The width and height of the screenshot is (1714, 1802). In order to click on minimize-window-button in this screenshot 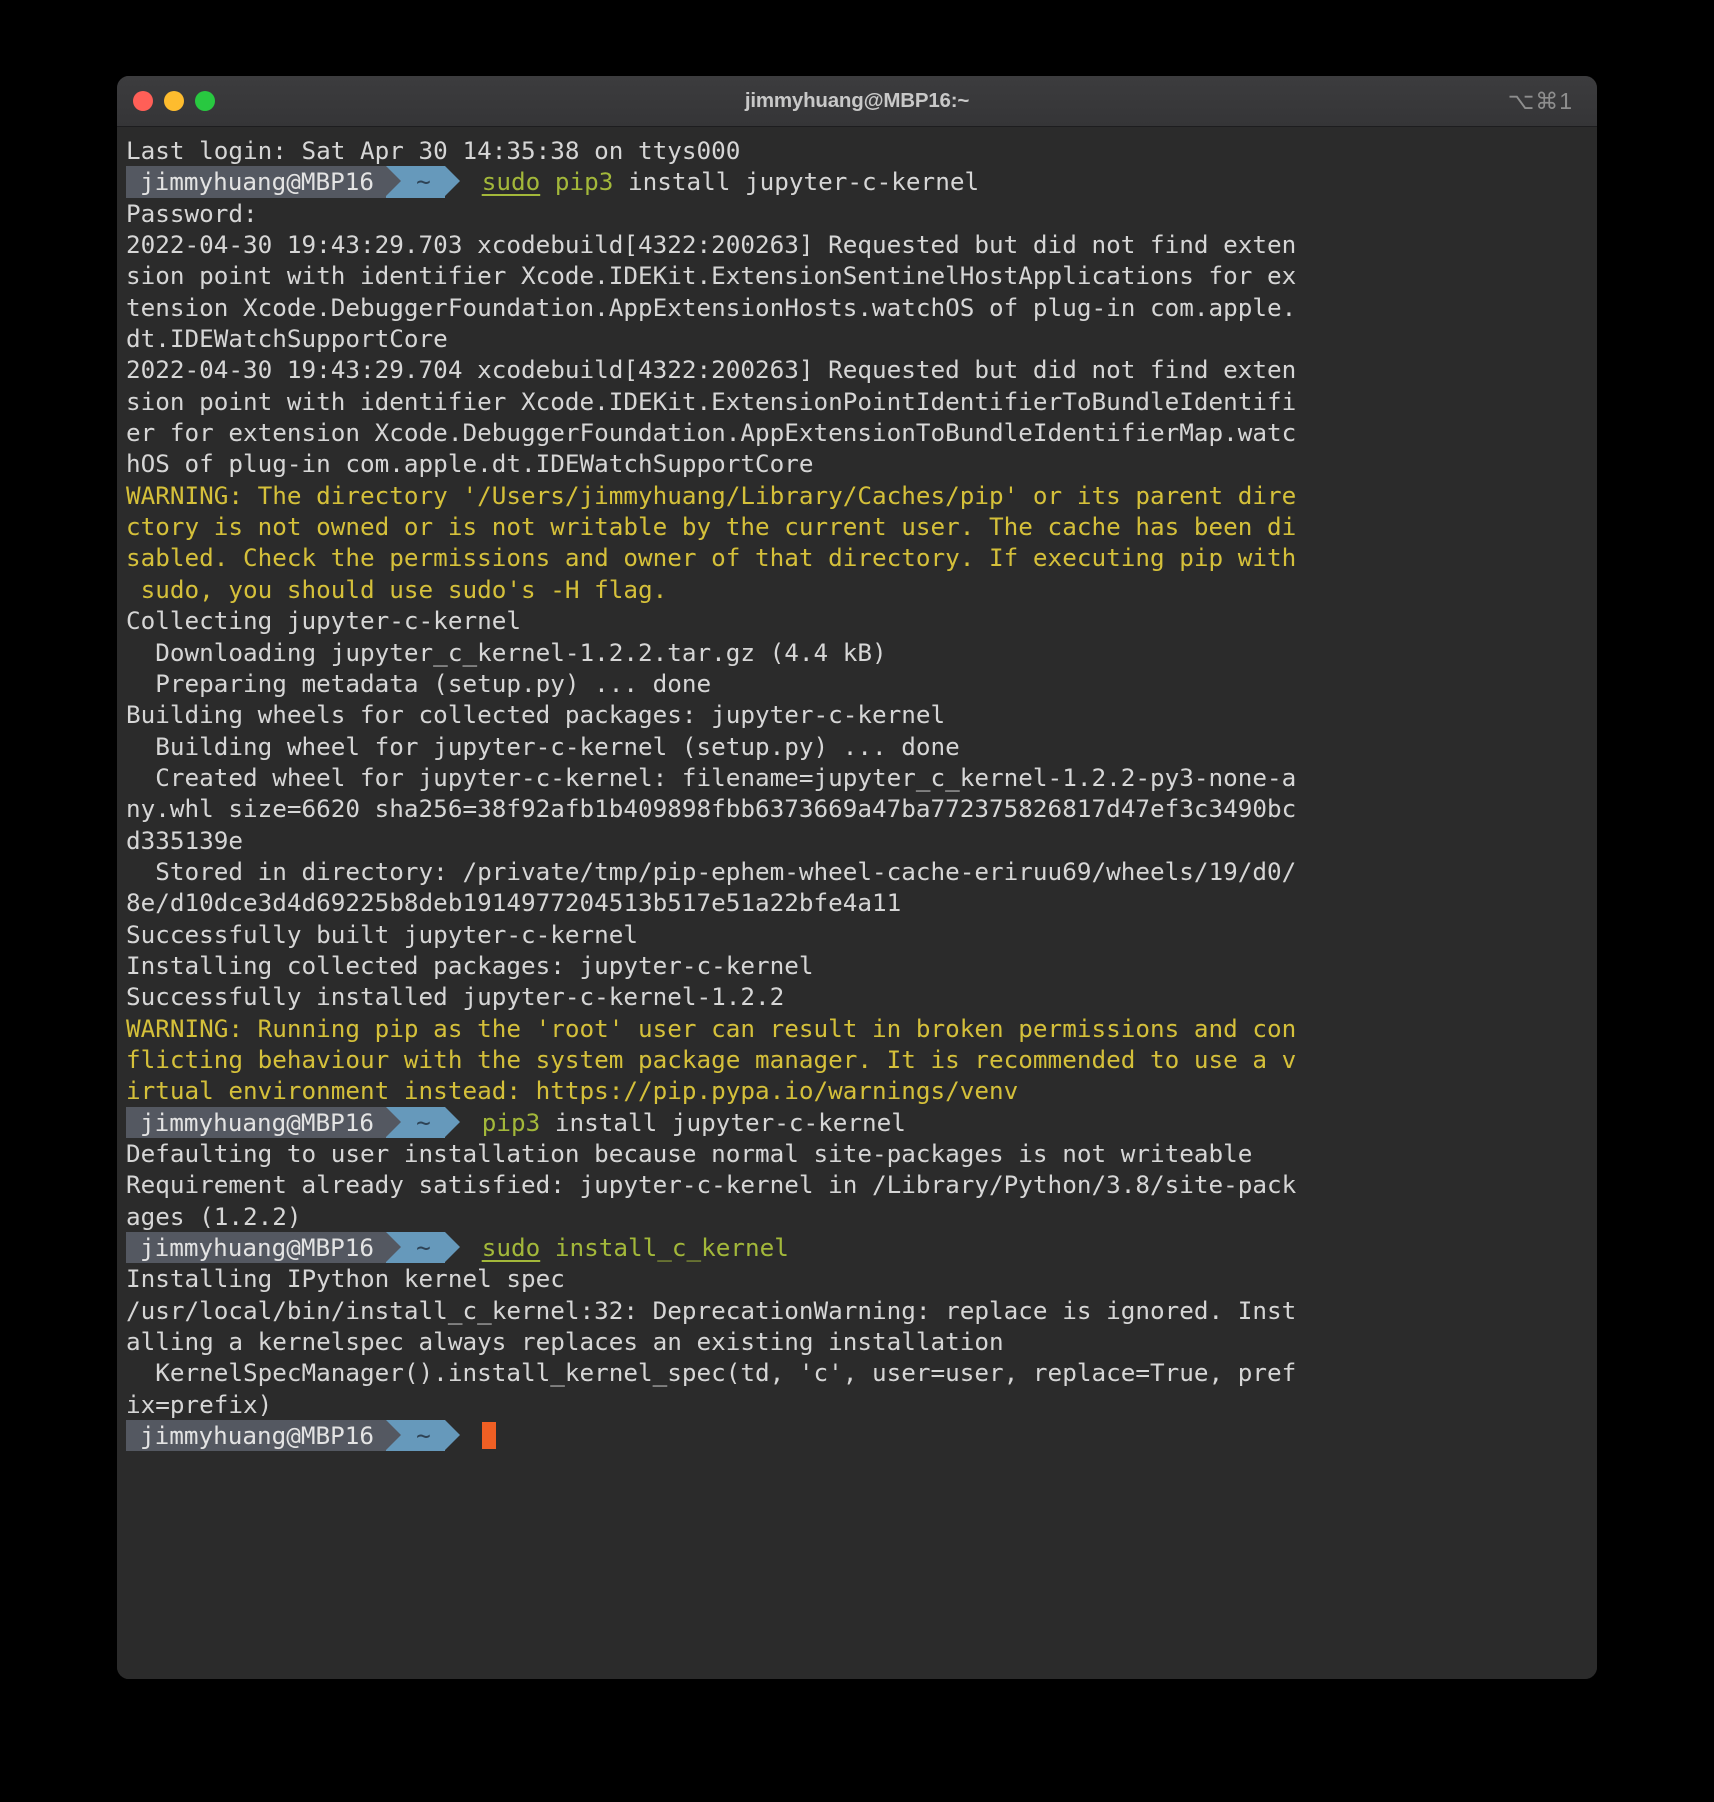, I will do `click(174, 101)`.